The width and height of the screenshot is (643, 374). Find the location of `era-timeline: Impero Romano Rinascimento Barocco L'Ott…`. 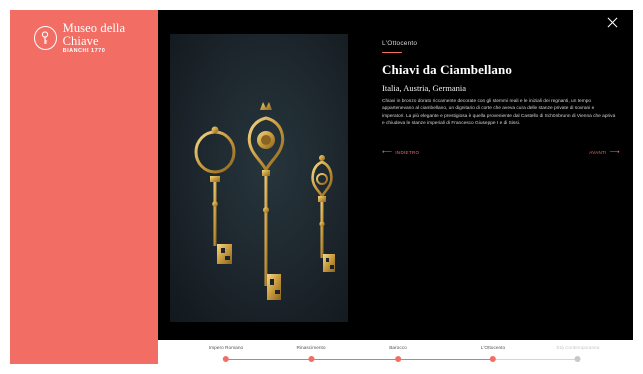

era-timeline: Impero Romano Rinascimento Barocco L'Ott… is located at coordinates (395, 352).